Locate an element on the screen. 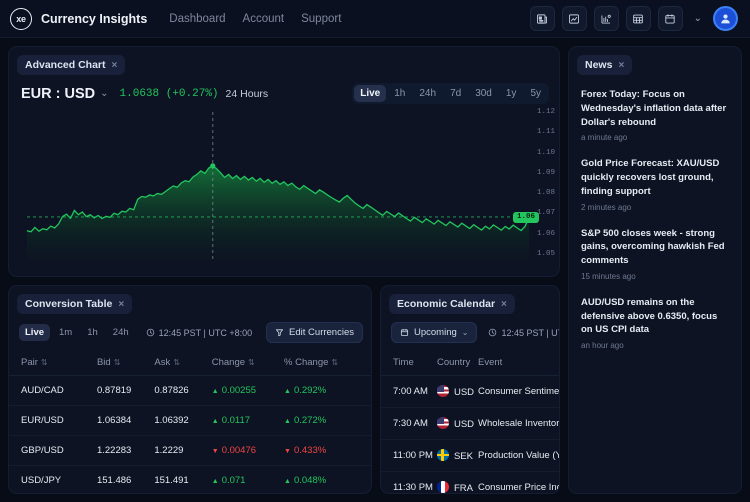 The width and height of the screenshot is (750, 502). conversion-interval-1m: 1m is located at coordinates (65, 332).